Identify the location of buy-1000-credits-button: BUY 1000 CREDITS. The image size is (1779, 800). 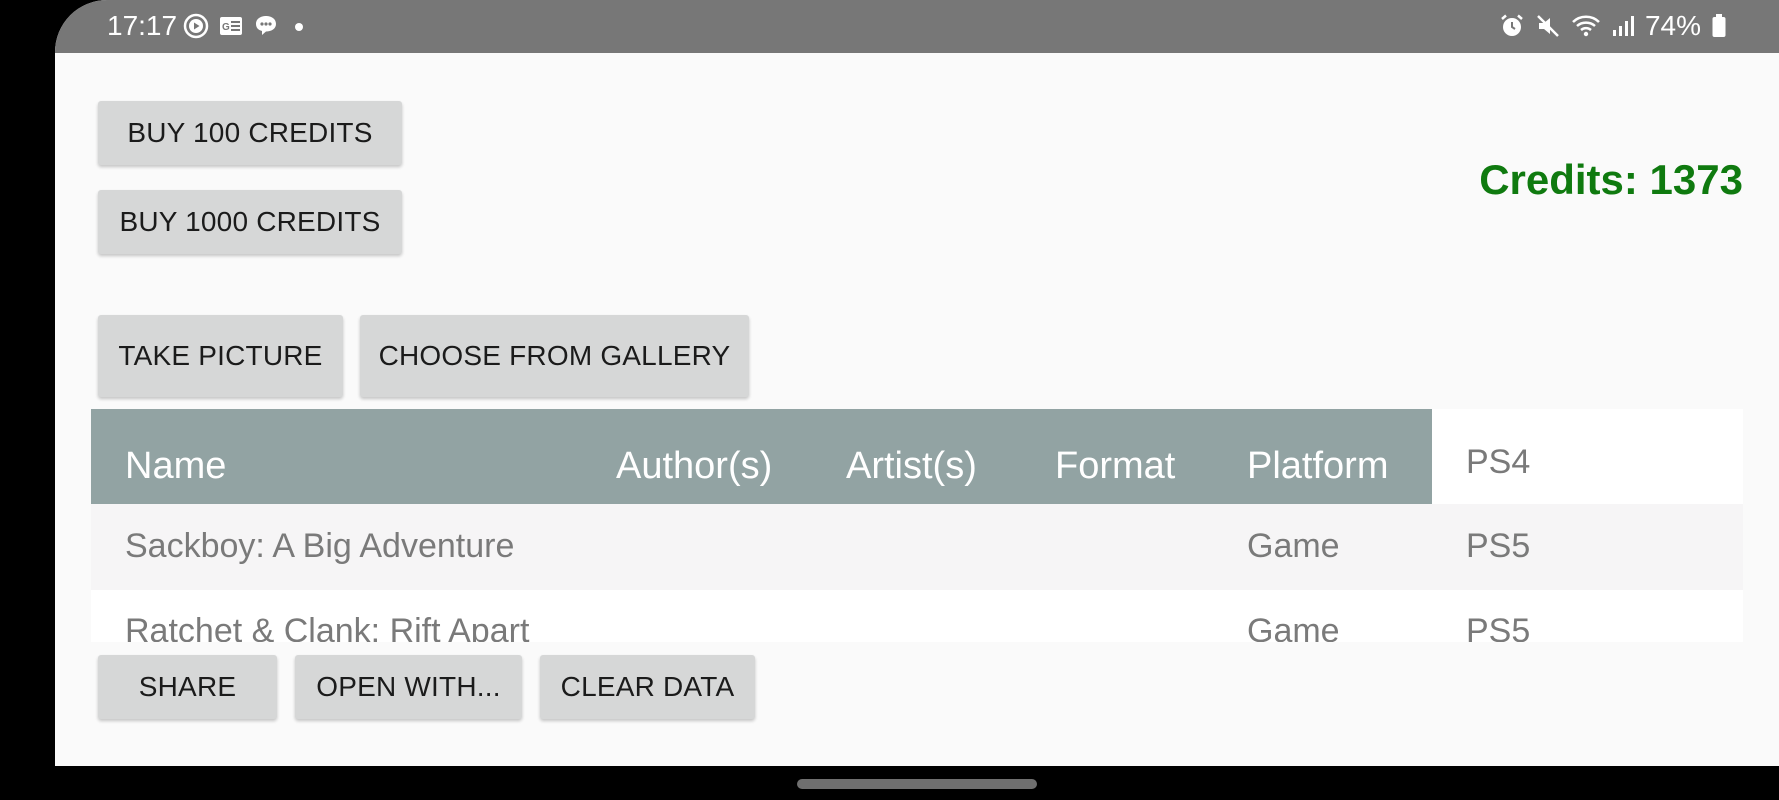
(250, 222).